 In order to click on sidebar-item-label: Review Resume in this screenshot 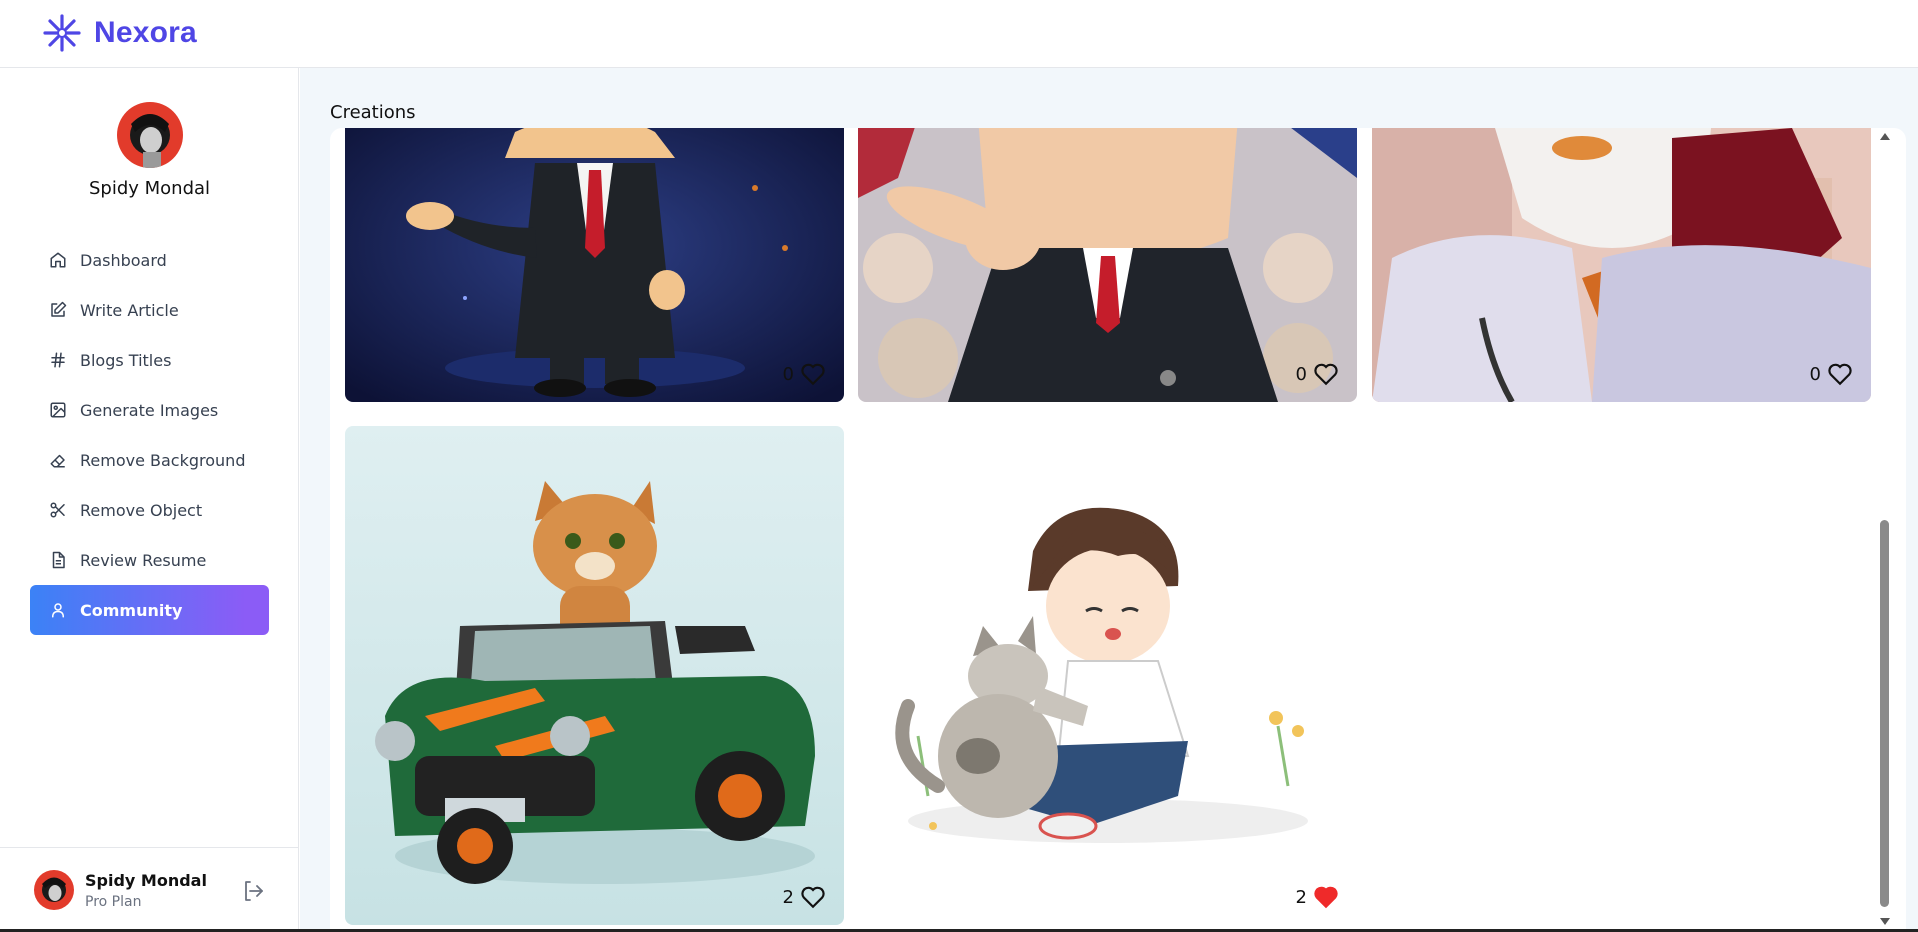, I will do `click(143, 560)`.